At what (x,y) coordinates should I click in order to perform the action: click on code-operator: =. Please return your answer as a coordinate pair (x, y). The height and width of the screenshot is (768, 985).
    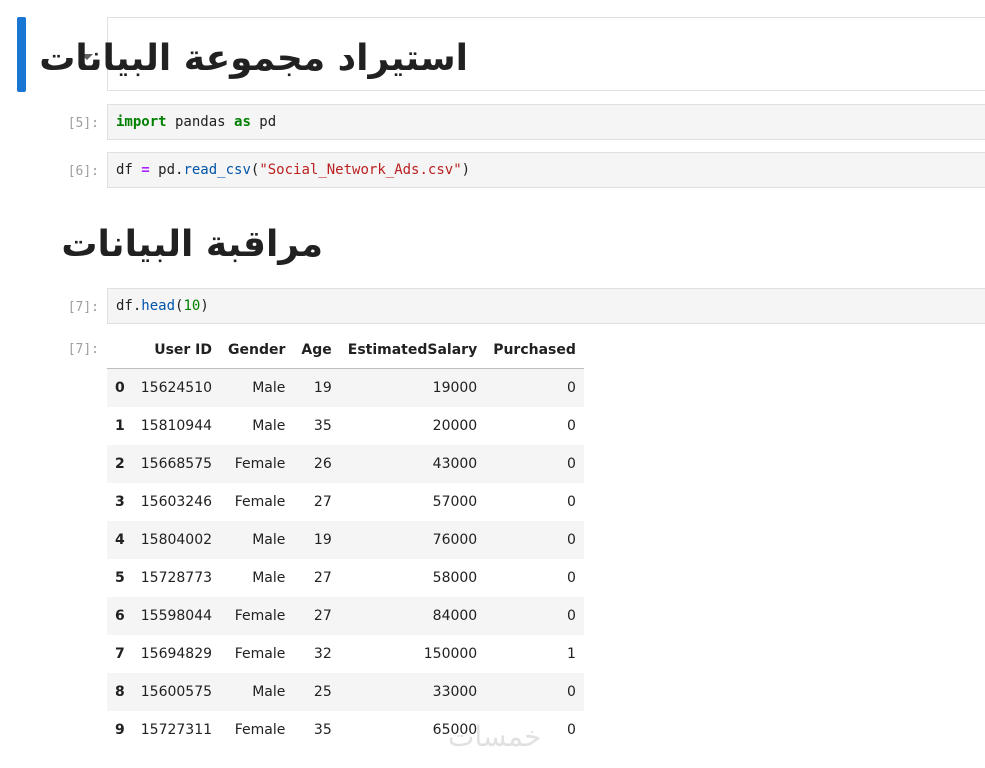
    Looking at the image, I should click on (145, 170).